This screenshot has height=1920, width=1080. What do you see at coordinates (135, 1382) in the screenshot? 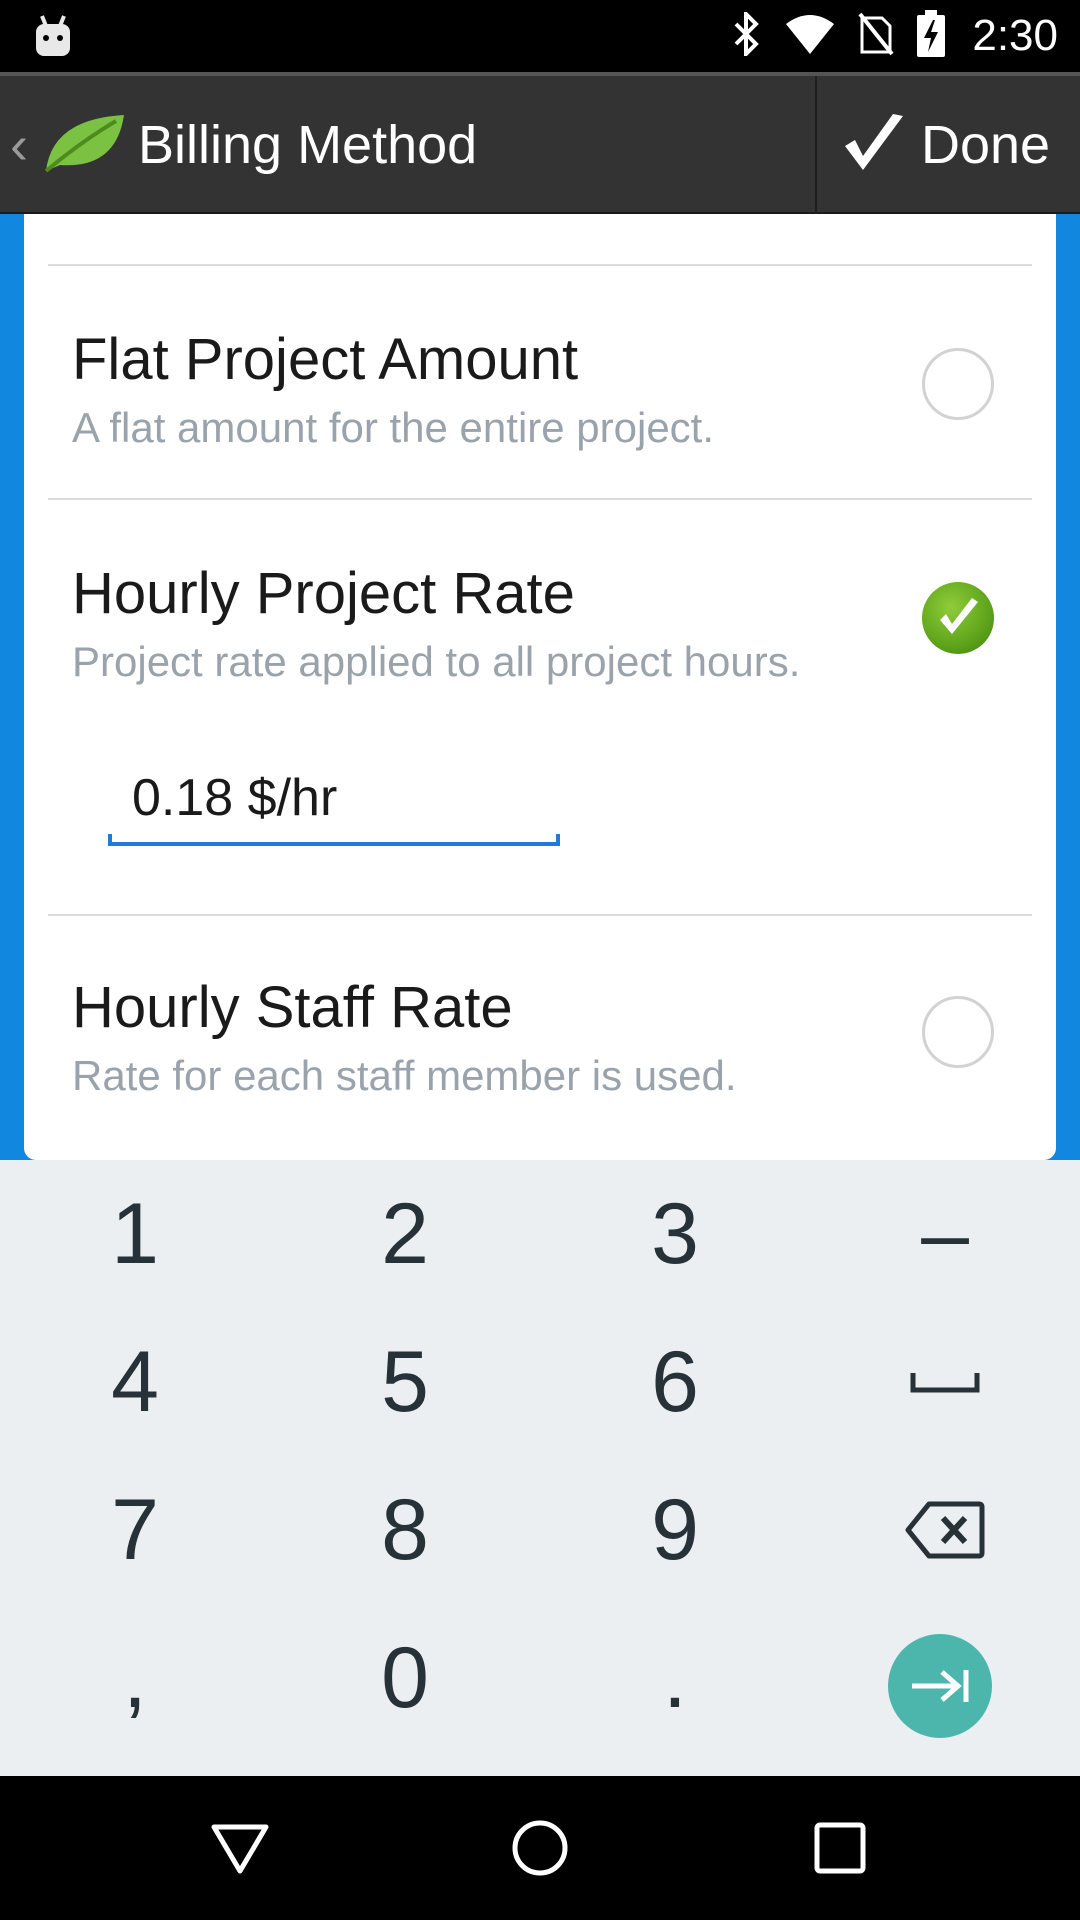
I see `key-4: 4` at bounding box center [135, 1382].